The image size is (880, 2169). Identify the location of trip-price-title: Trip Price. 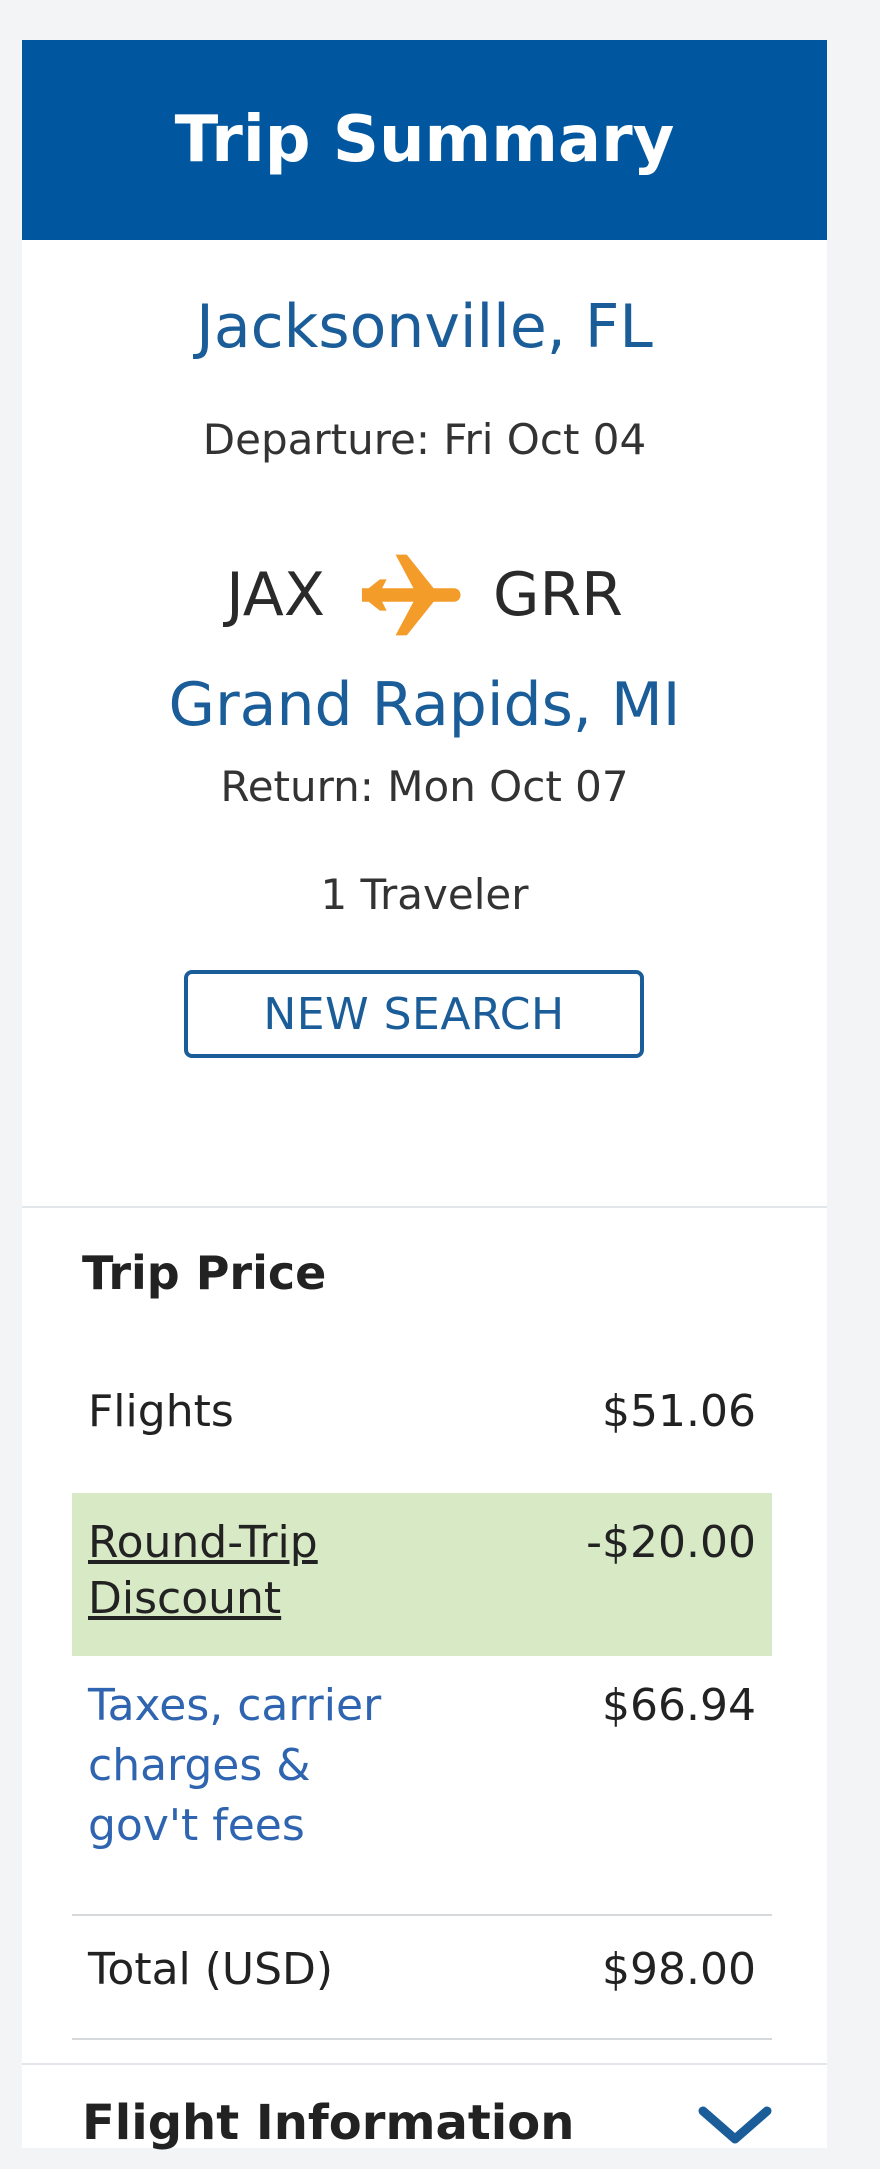
(204, 1273).